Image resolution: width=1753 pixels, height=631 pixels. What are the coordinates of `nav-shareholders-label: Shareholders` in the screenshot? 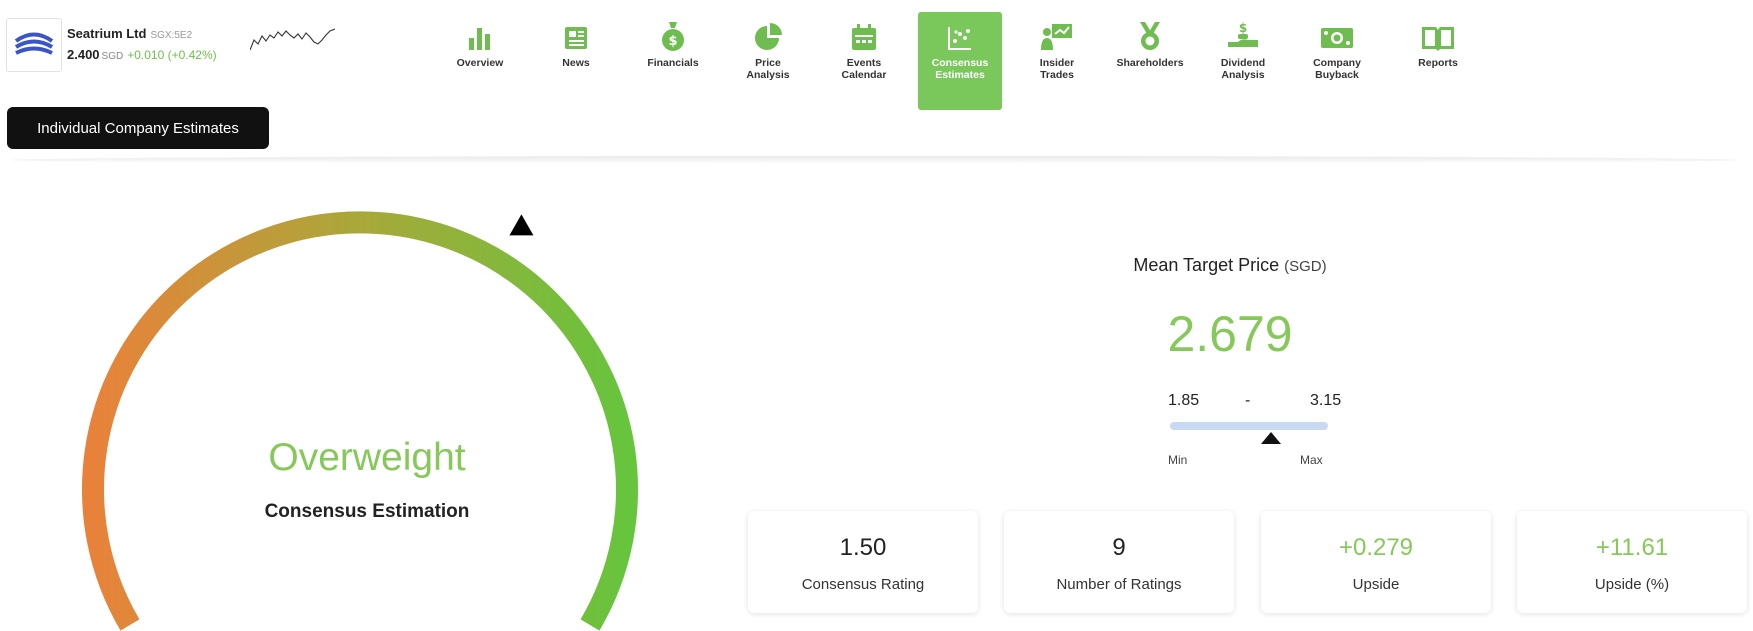 It's located at (1150, 63).